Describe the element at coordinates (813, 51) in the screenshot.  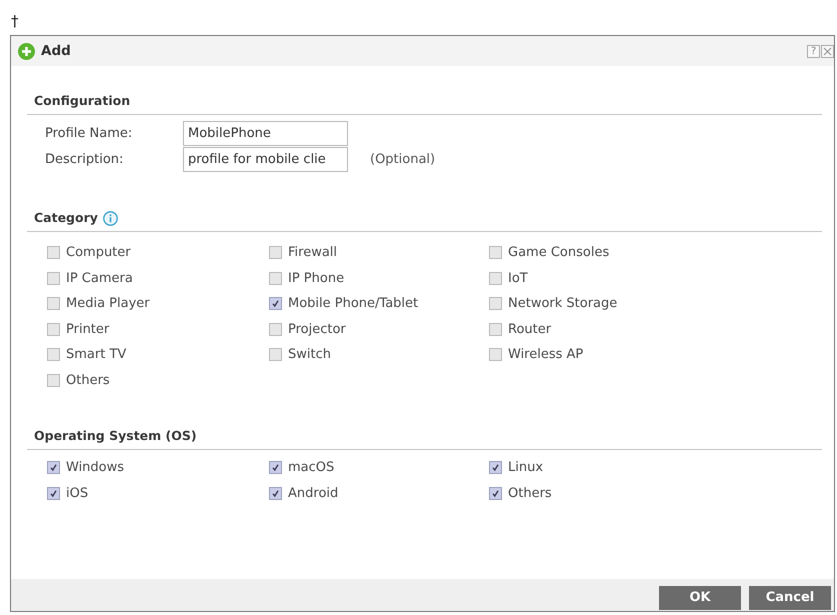
I see `help-button: ?` at that location.